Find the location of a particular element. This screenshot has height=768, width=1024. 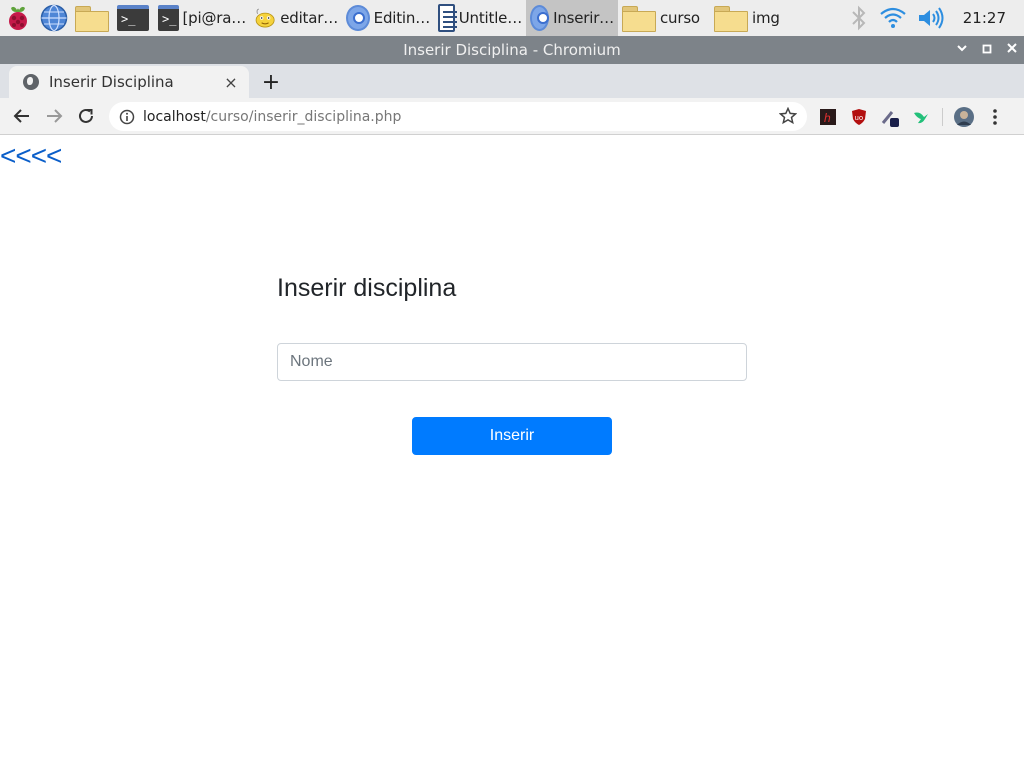

chevron-down-icon is located at coordinates (962, 50).